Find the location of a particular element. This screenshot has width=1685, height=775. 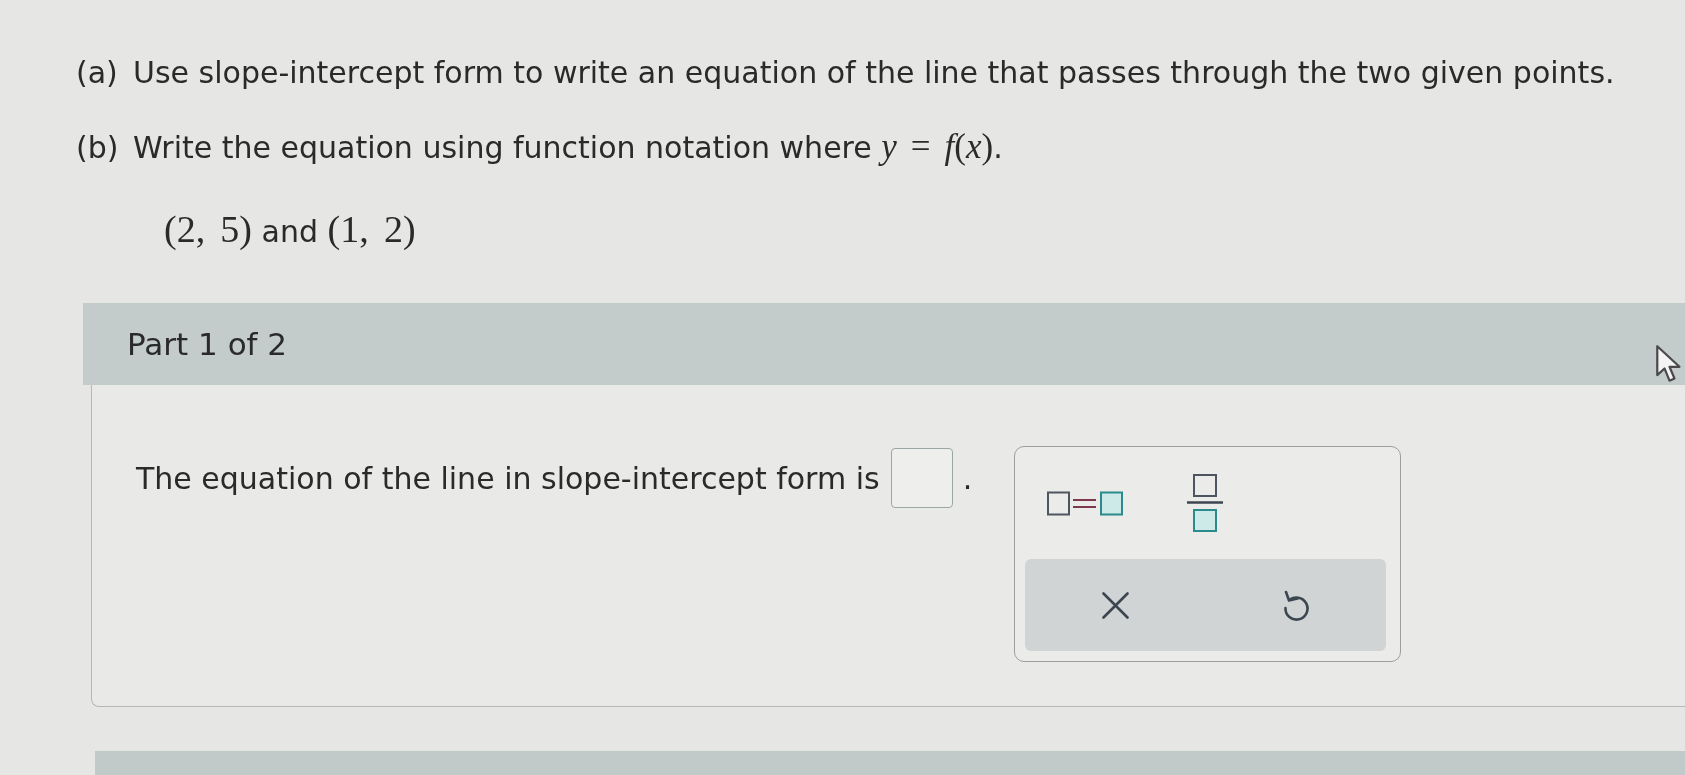

question-text: Write the equation using function notation where y = f(x). is located at coordinates (568, 147).